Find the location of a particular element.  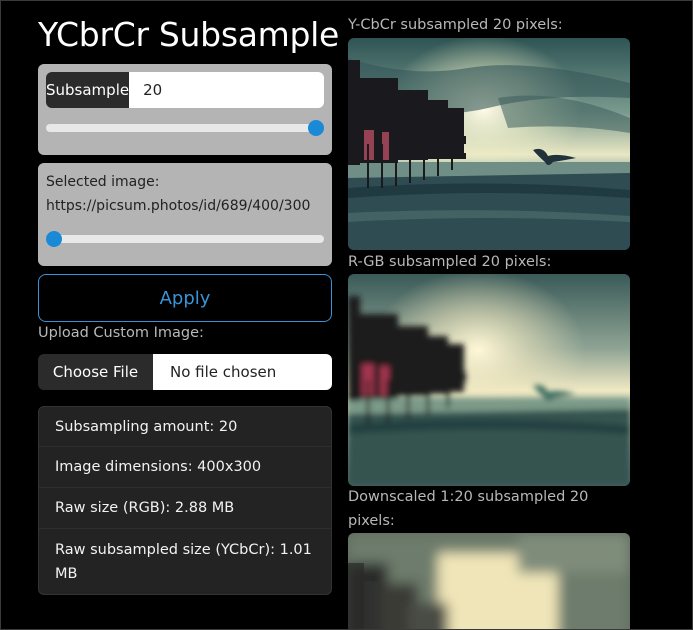

selected-image-url: https://picsum.photos/id/689/400/300 is located at coordinates (178, 206).